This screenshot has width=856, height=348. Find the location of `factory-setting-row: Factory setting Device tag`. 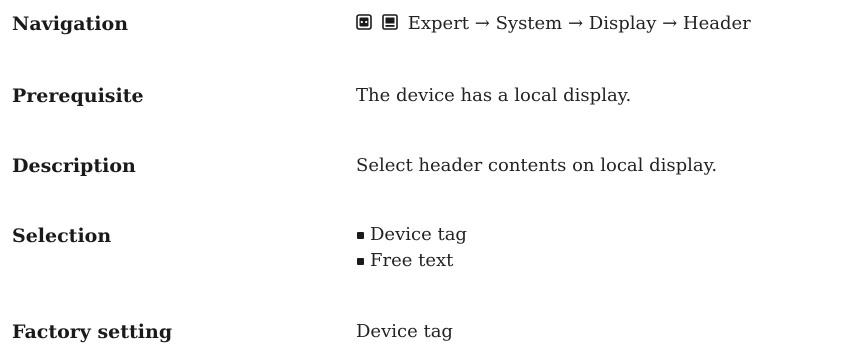

factory-setting-row: Factory setting Device tag is located at coordinates (428, 333).